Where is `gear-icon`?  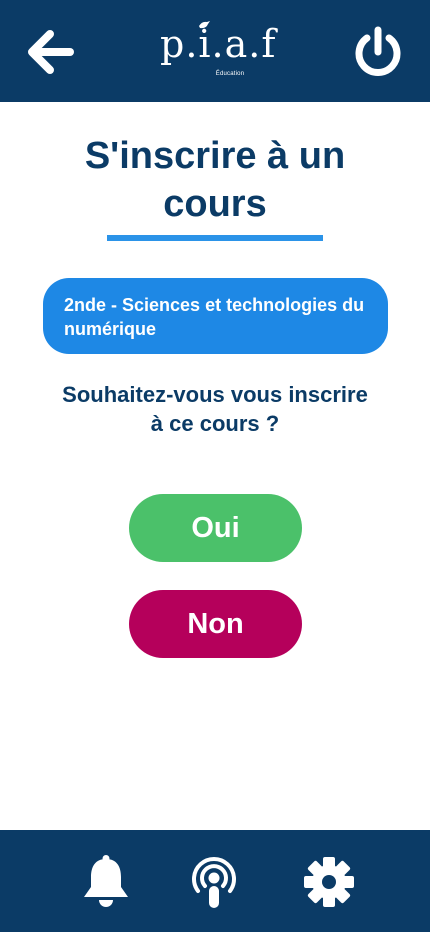
gear-icon is located at coordinates (329, 882).